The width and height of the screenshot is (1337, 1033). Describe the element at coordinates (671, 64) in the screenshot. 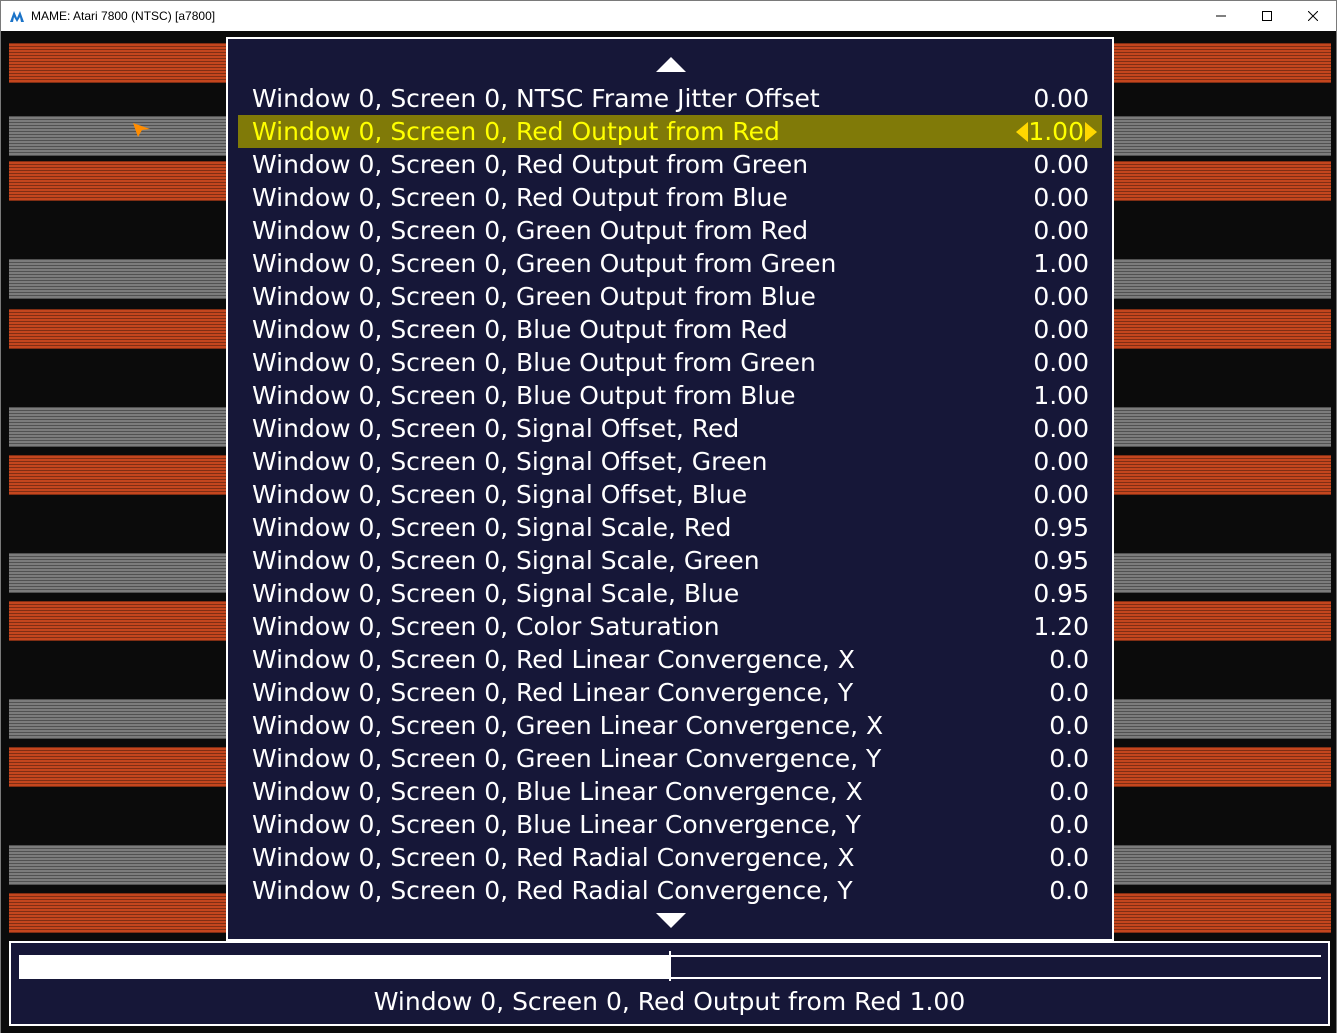

I see `scroll-up-arrow-icon` at that location.